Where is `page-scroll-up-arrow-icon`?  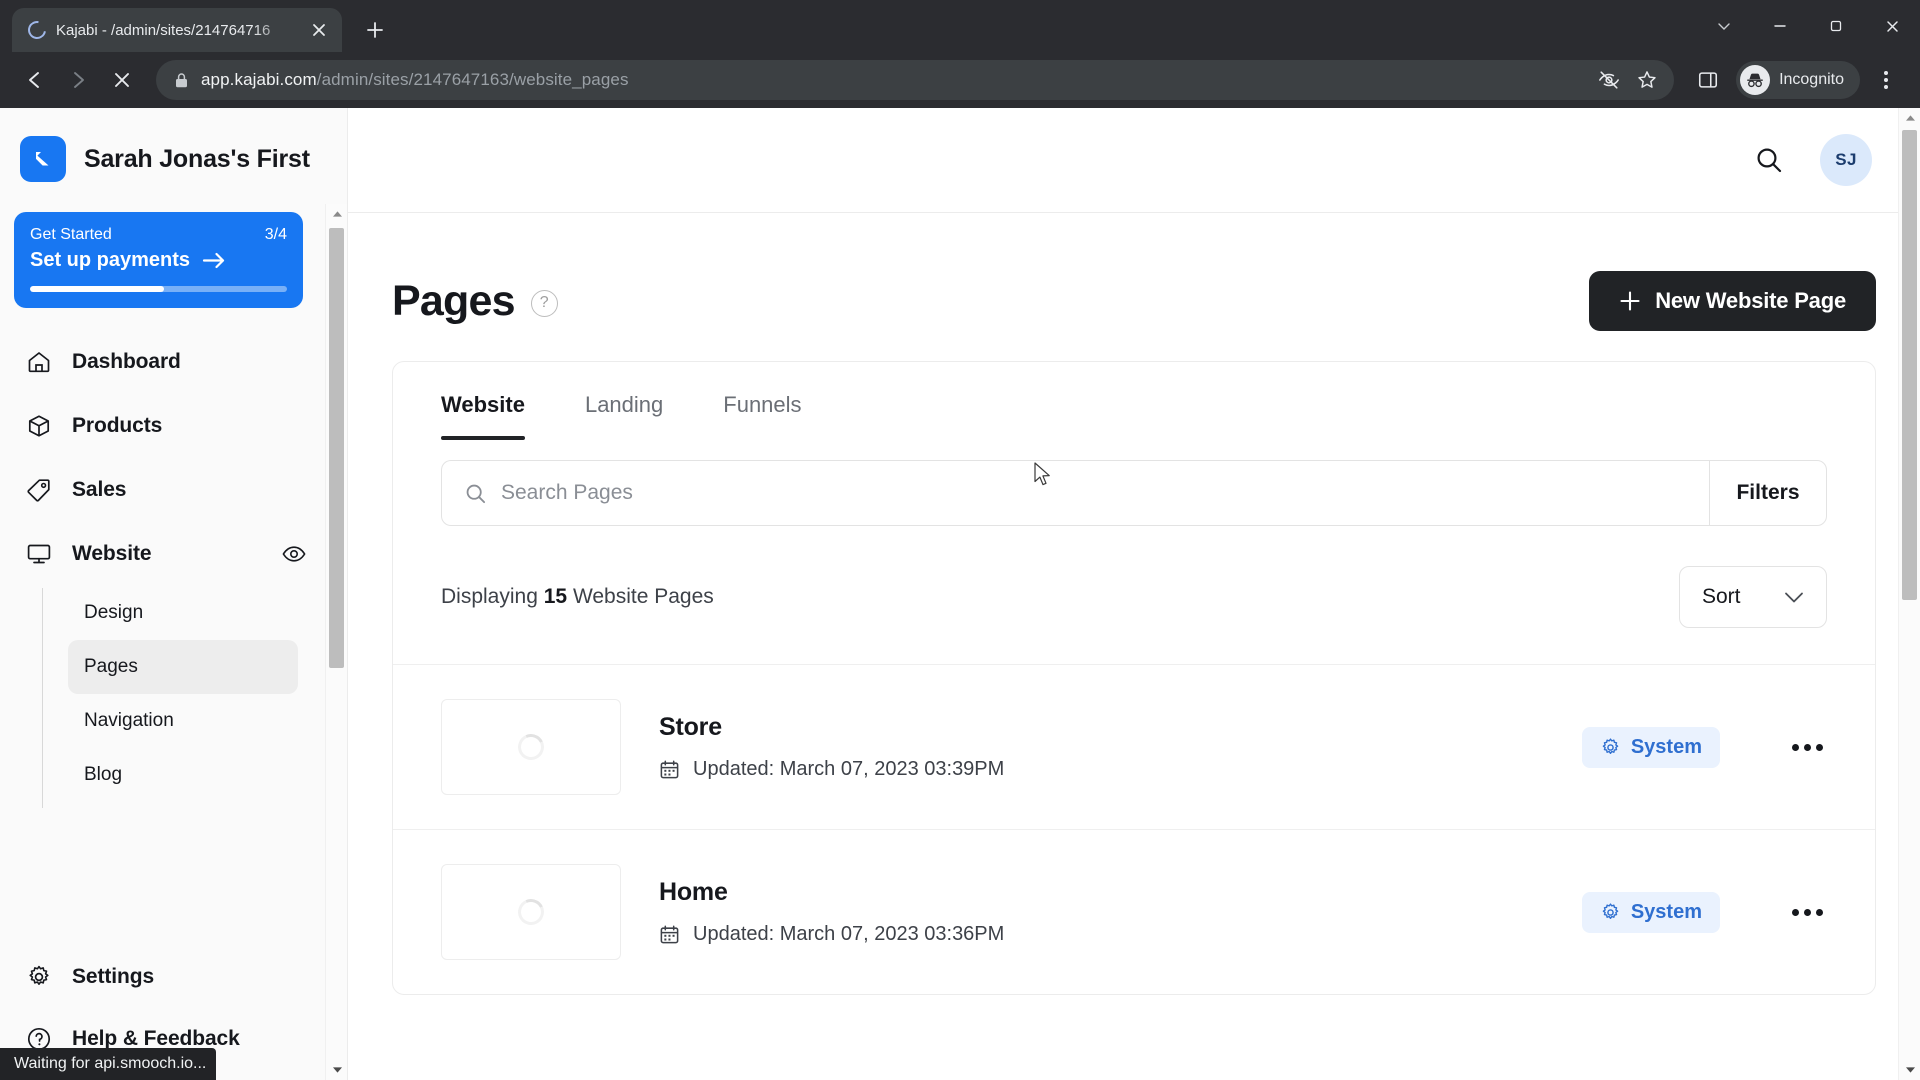 page-scroll-up-arrow-icon is located at coordinates (1909, 118).